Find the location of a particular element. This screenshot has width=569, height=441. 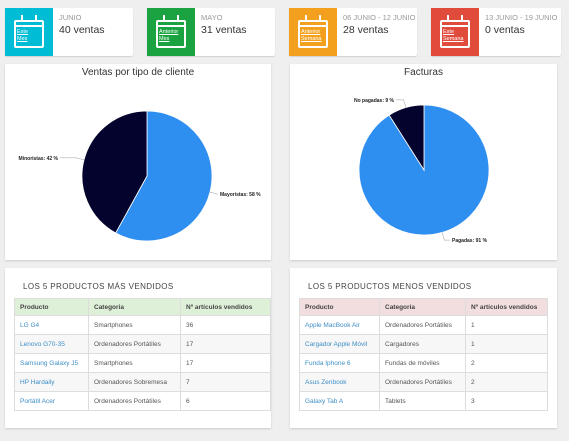

stat-tile: Anterior Semana is located at coordinates (313, 32).